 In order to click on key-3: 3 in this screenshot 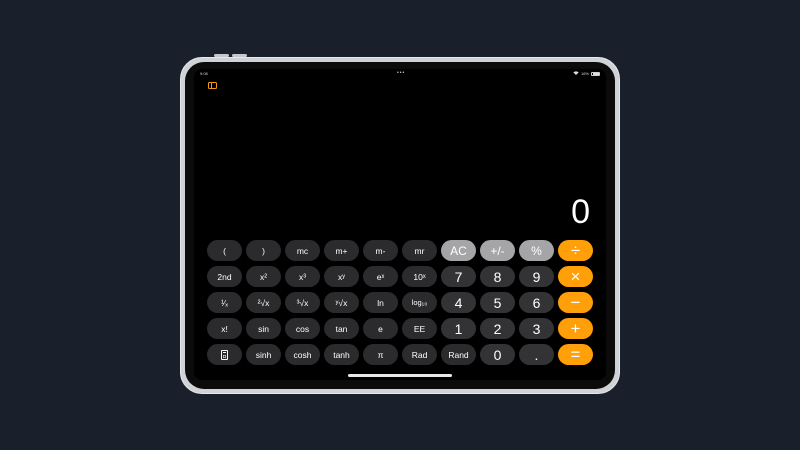, I will do `click(536, 328)`.